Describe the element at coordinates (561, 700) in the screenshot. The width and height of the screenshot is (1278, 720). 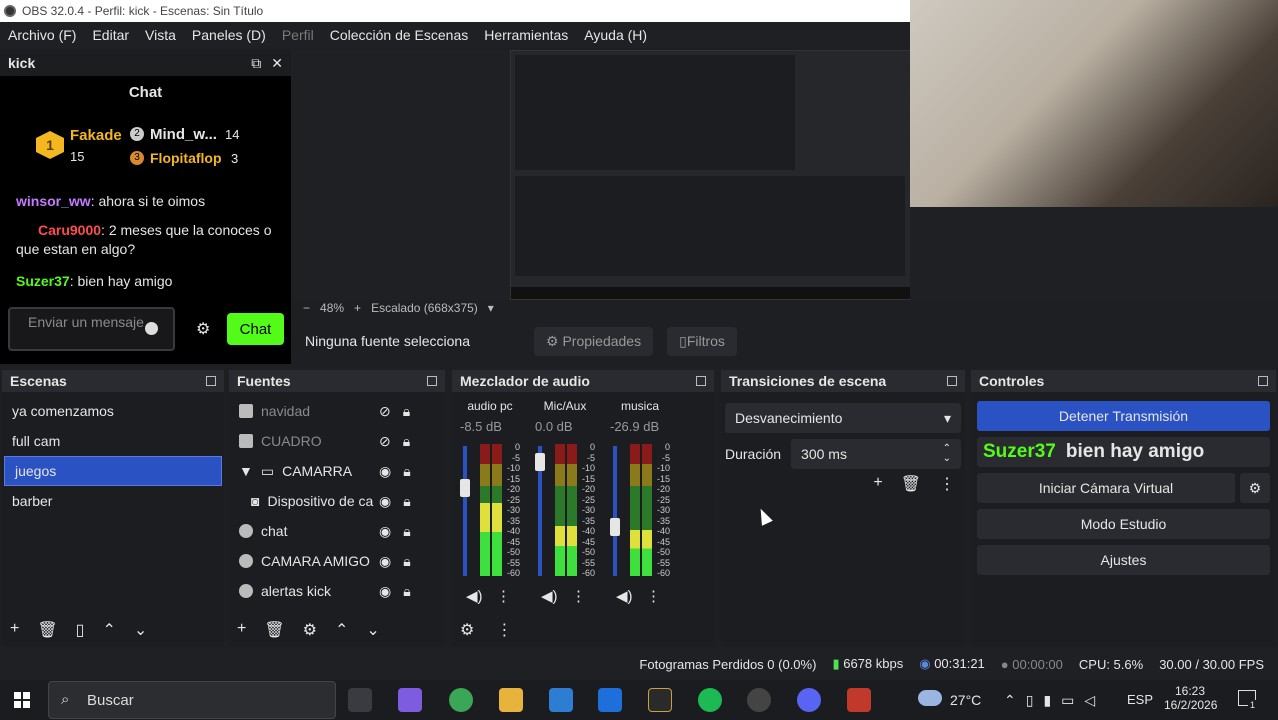
I see `store-icon` at that location.